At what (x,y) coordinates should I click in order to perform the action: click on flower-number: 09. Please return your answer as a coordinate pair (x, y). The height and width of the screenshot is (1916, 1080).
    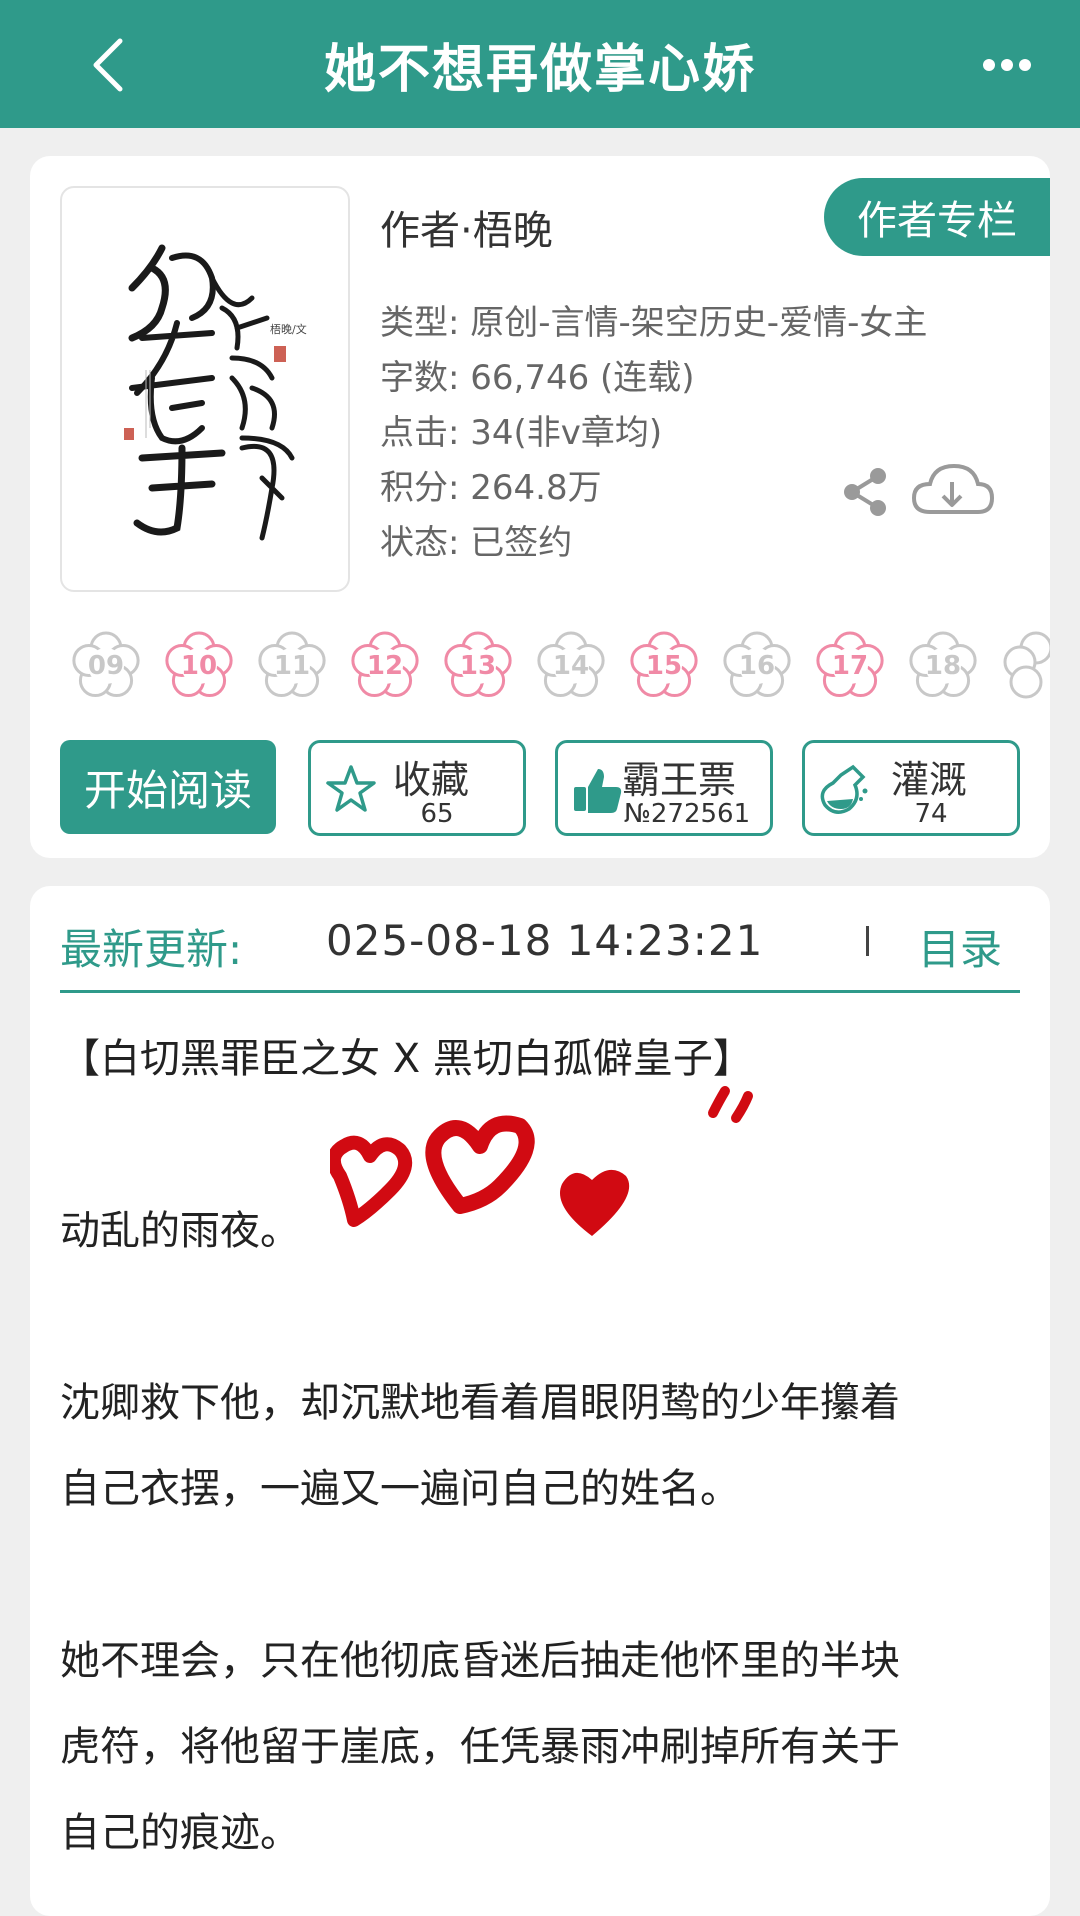
    Looking at the image, I should click on (106, 666).